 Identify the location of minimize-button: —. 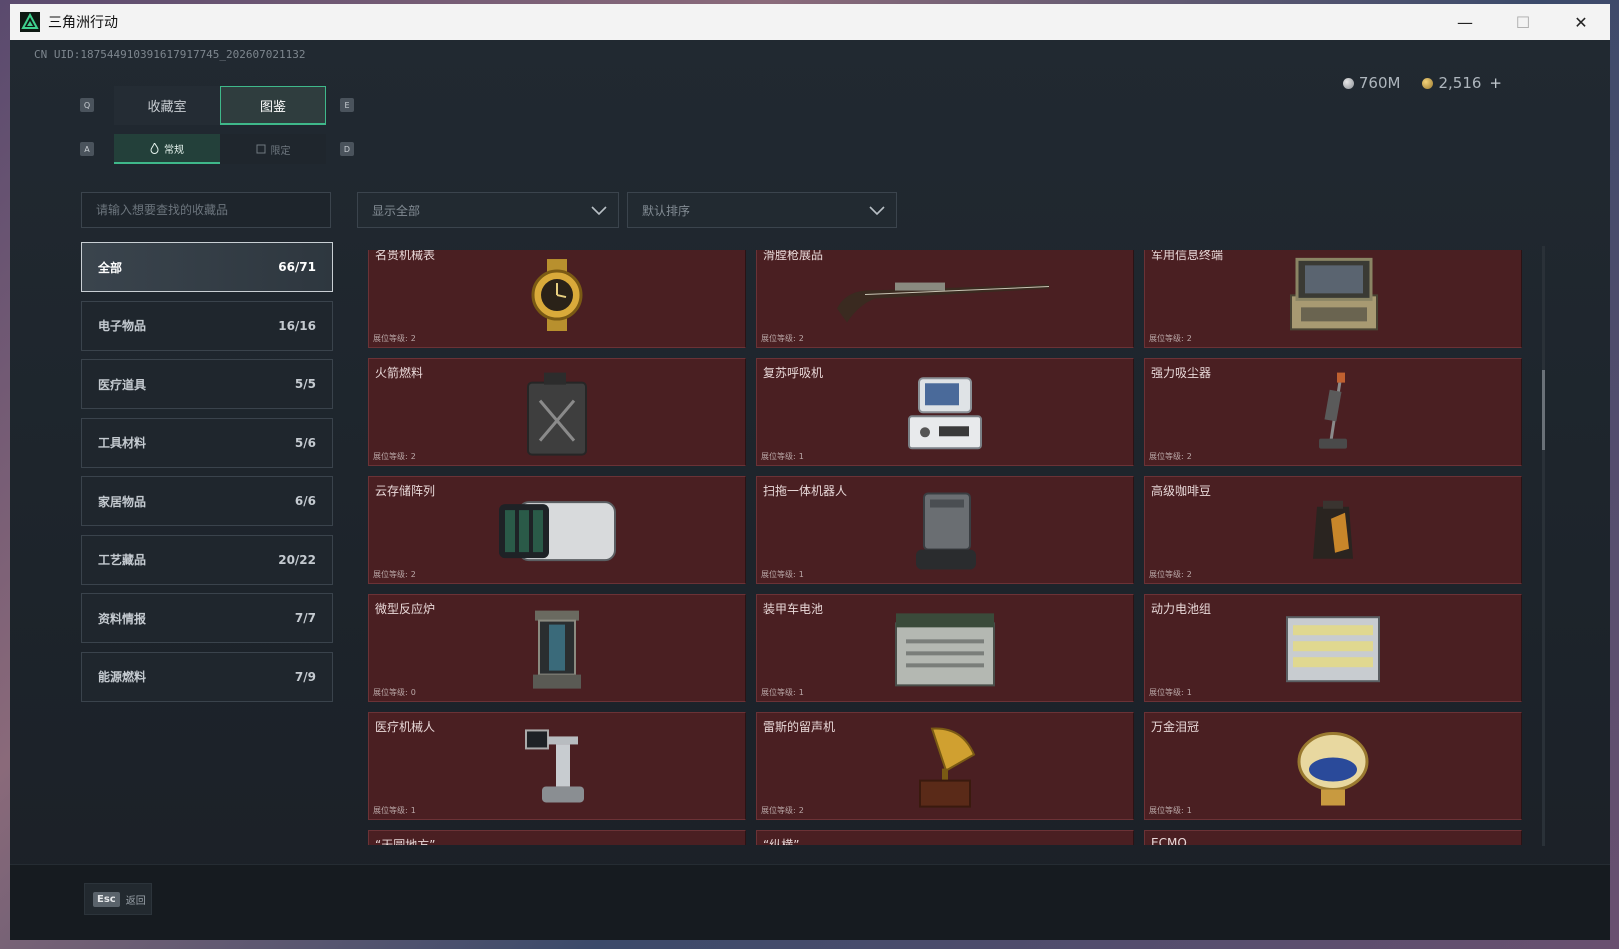
(1465, 22).